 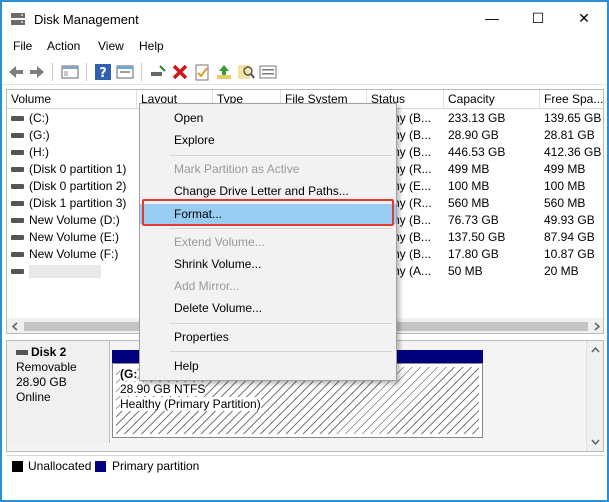 What do you see at coordinates (594, 396) in the screenshot?
I see `vertical-scrollbar` at bounding box center [594, 396].